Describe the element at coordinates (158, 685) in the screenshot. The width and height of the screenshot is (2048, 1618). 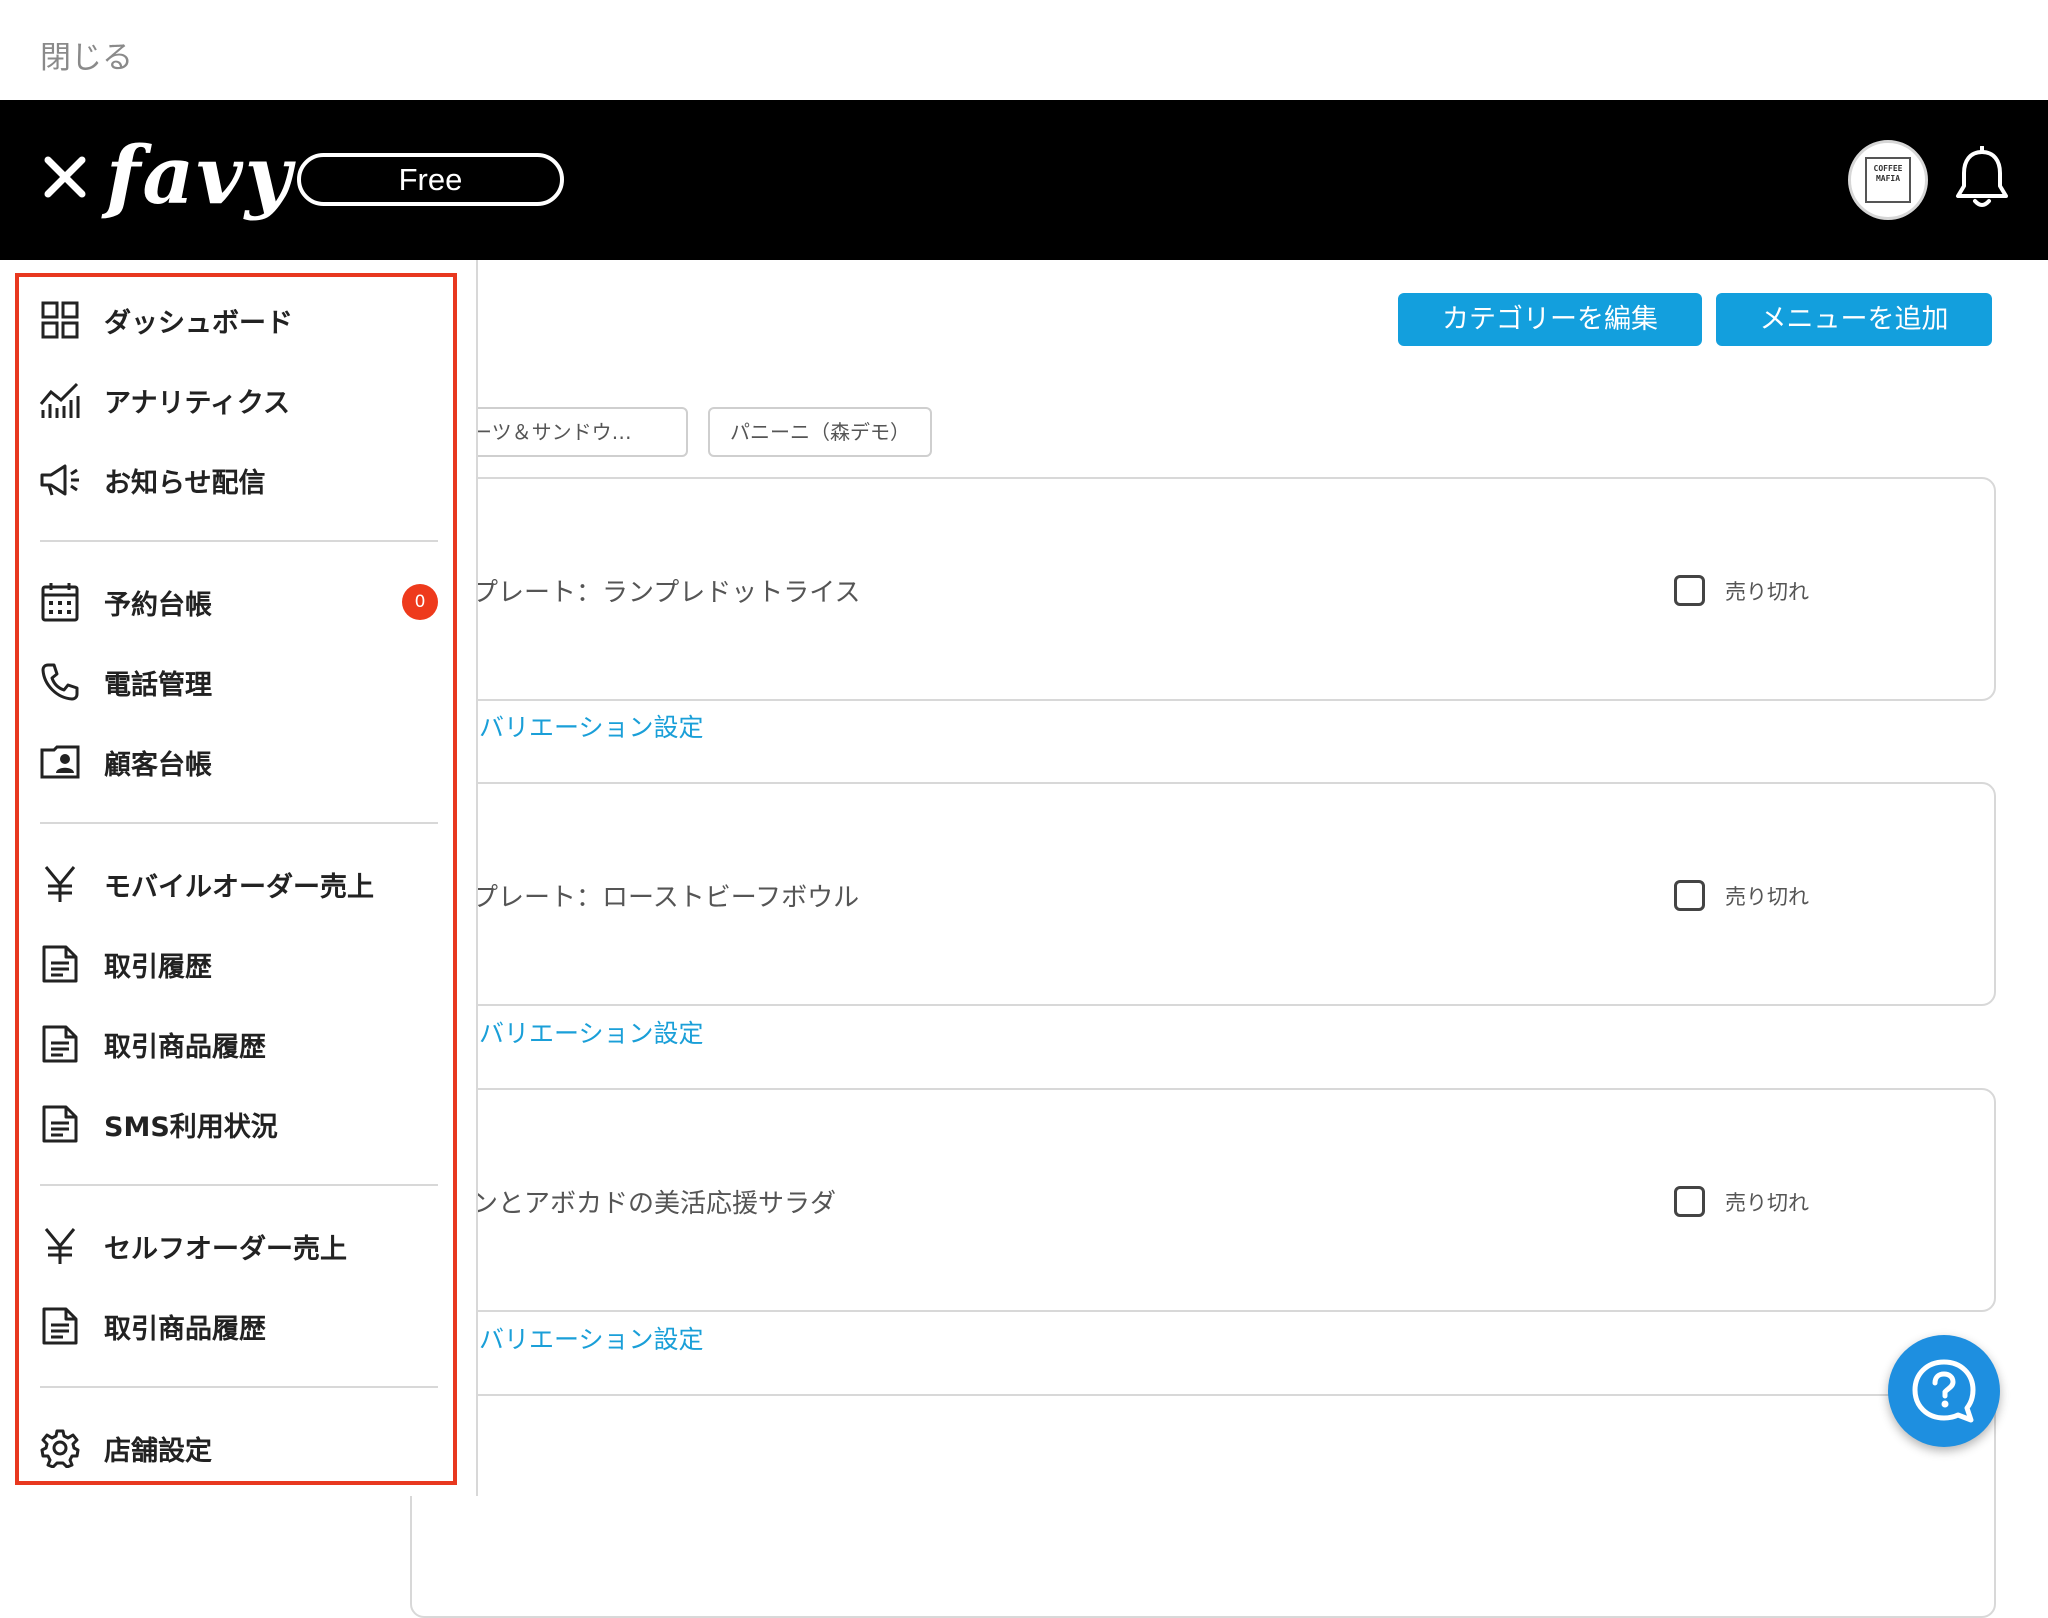
I see `sidebar-item-label: 電話管理` at that location.